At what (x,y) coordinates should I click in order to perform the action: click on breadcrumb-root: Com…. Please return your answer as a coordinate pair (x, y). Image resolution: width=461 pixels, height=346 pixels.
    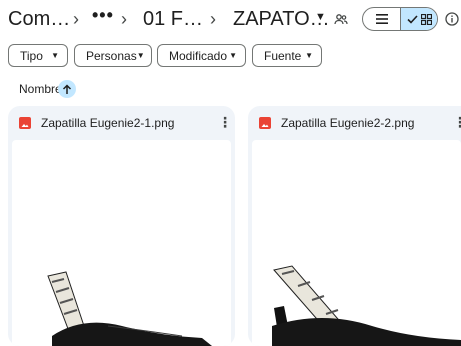
    Looking at the image, I should click on (39, 19).